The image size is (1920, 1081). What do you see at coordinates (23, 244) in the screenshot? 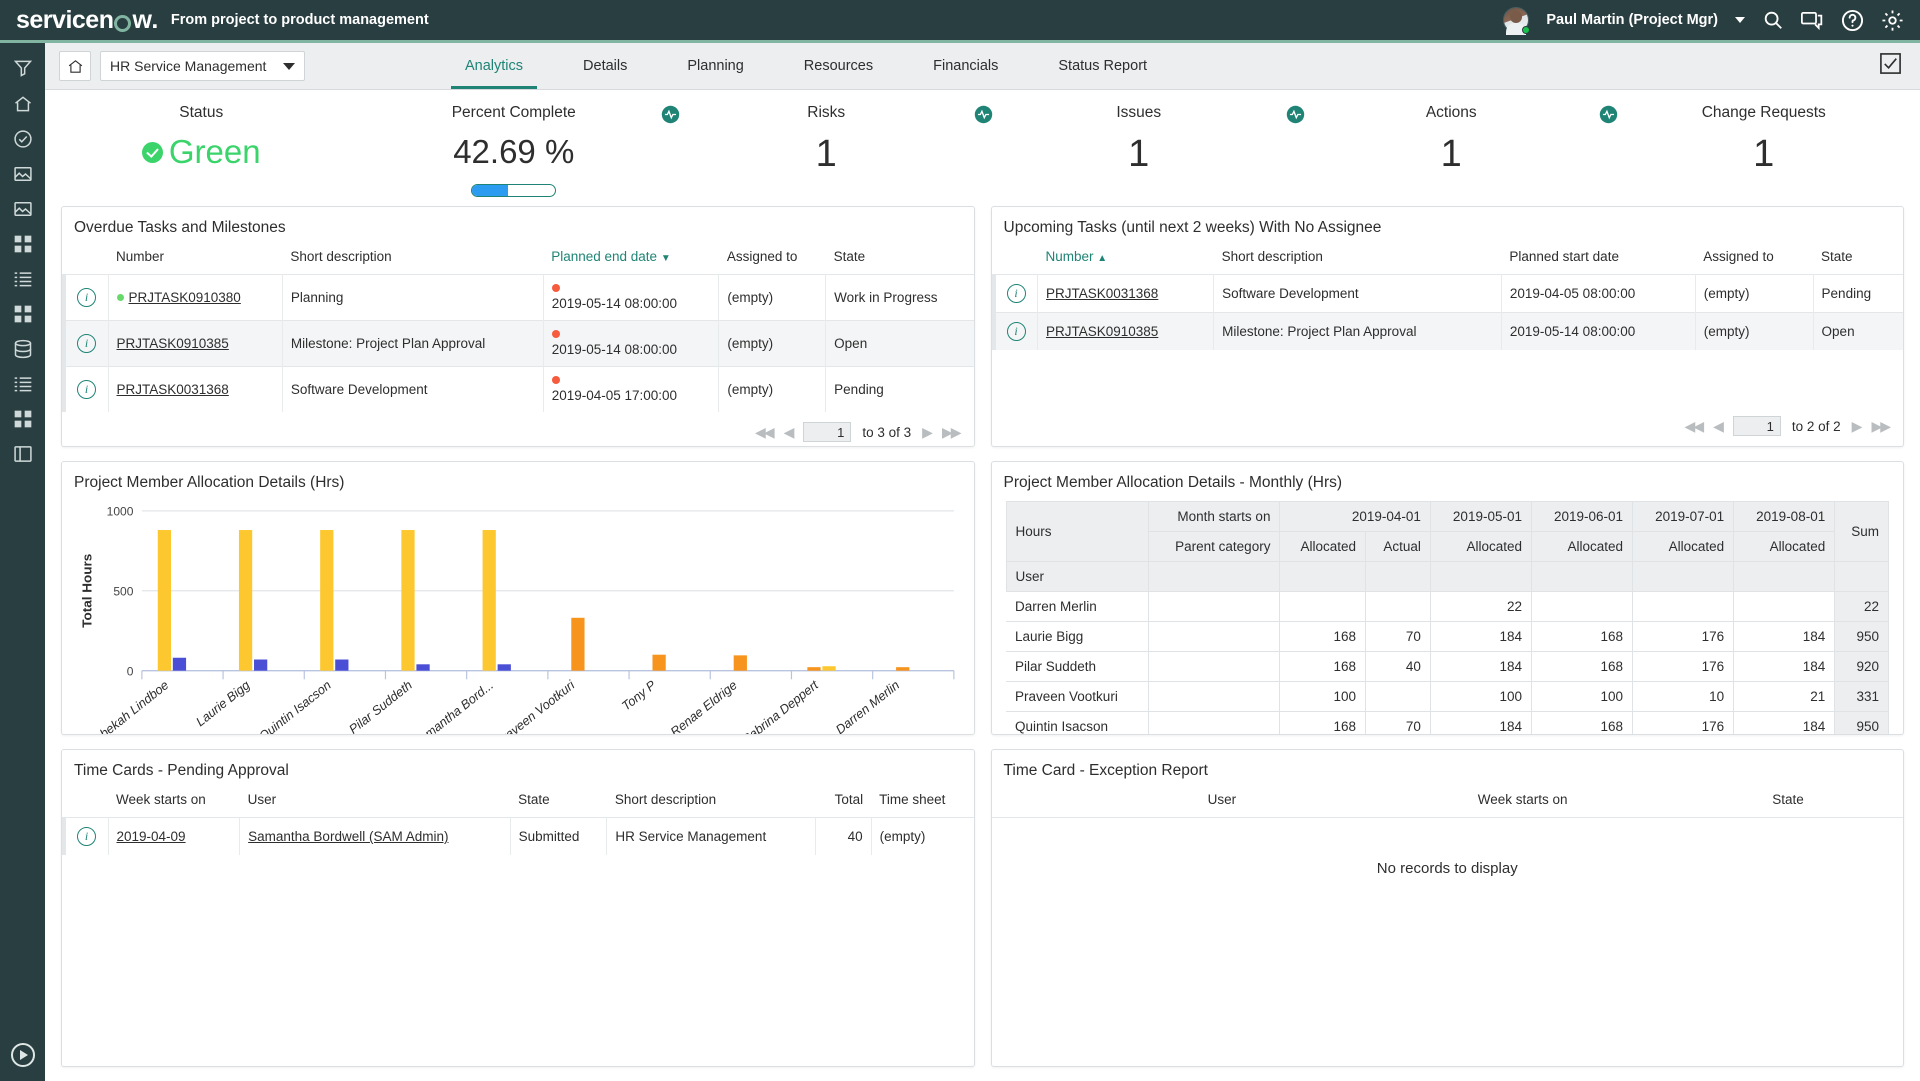
I see `grid-icon` at bounding box center [23, 244].